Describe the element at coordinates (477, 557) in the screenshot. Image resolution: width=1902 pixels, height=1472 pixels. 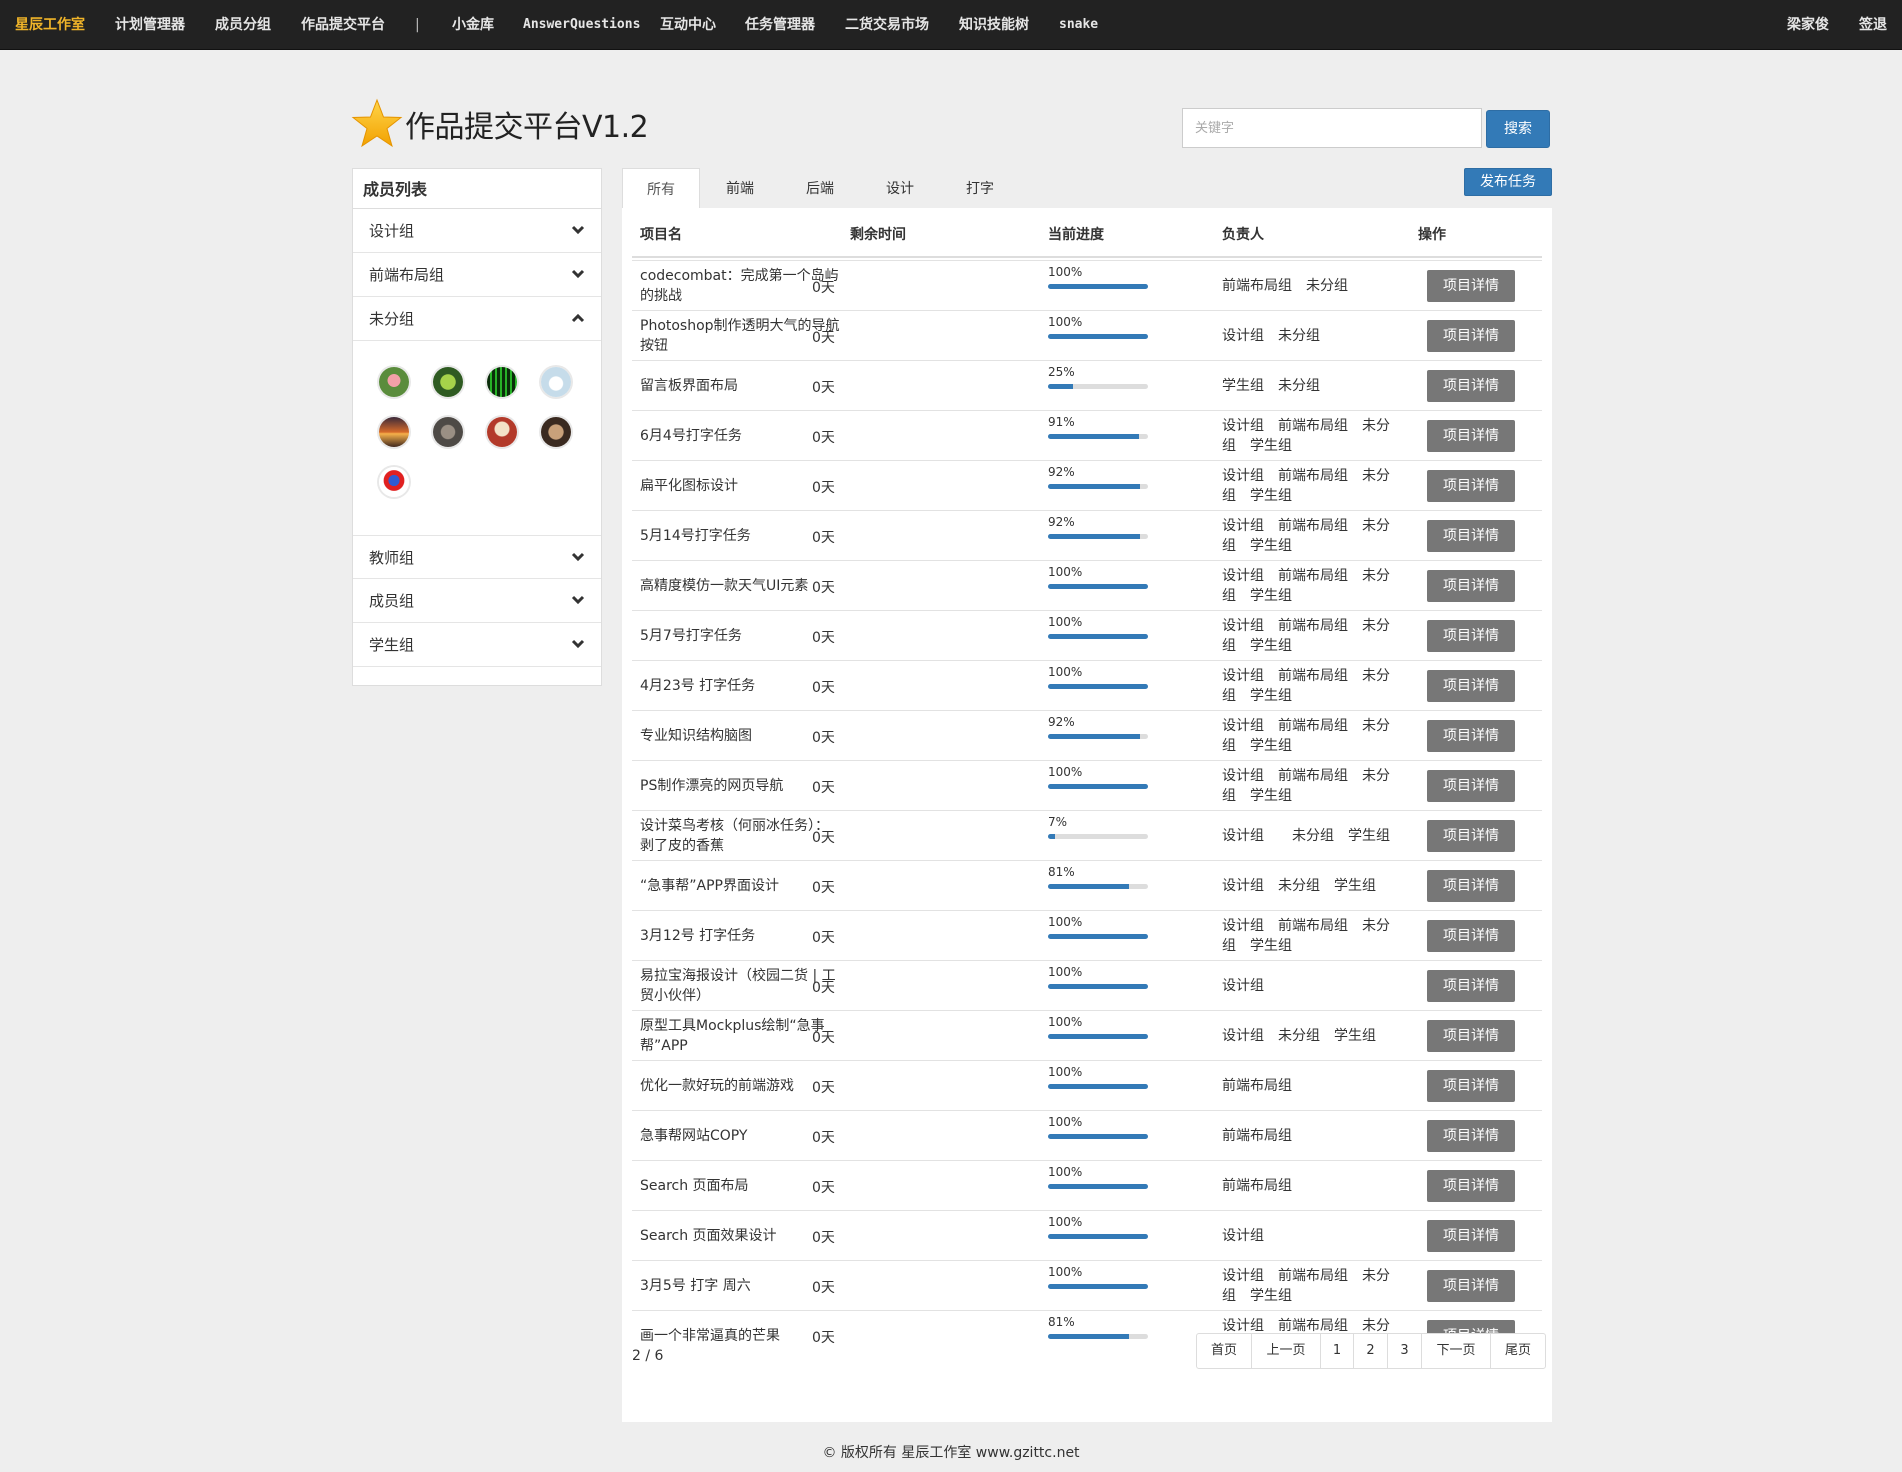
I see `group-teacher: 教师组` at that location.